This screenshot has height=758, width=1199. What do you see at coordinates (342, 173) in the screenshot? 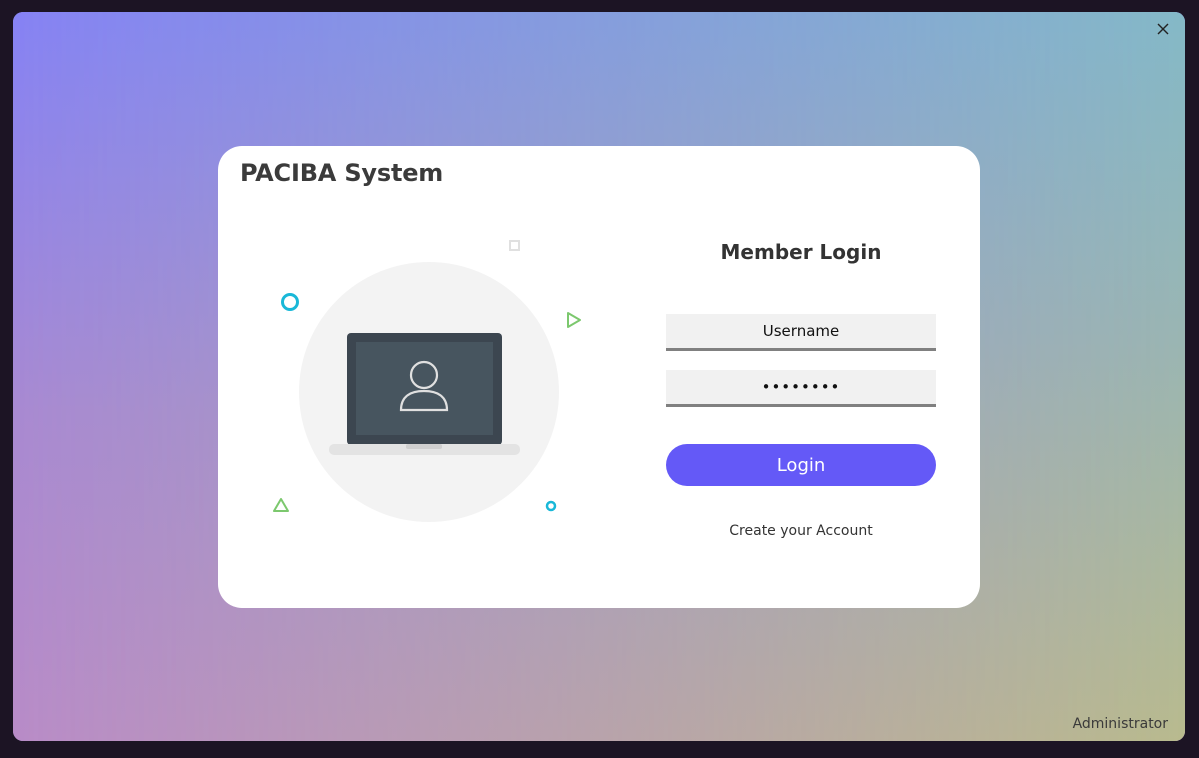
I see `app-title: PACIBA System` at bounding box center [342, 173].